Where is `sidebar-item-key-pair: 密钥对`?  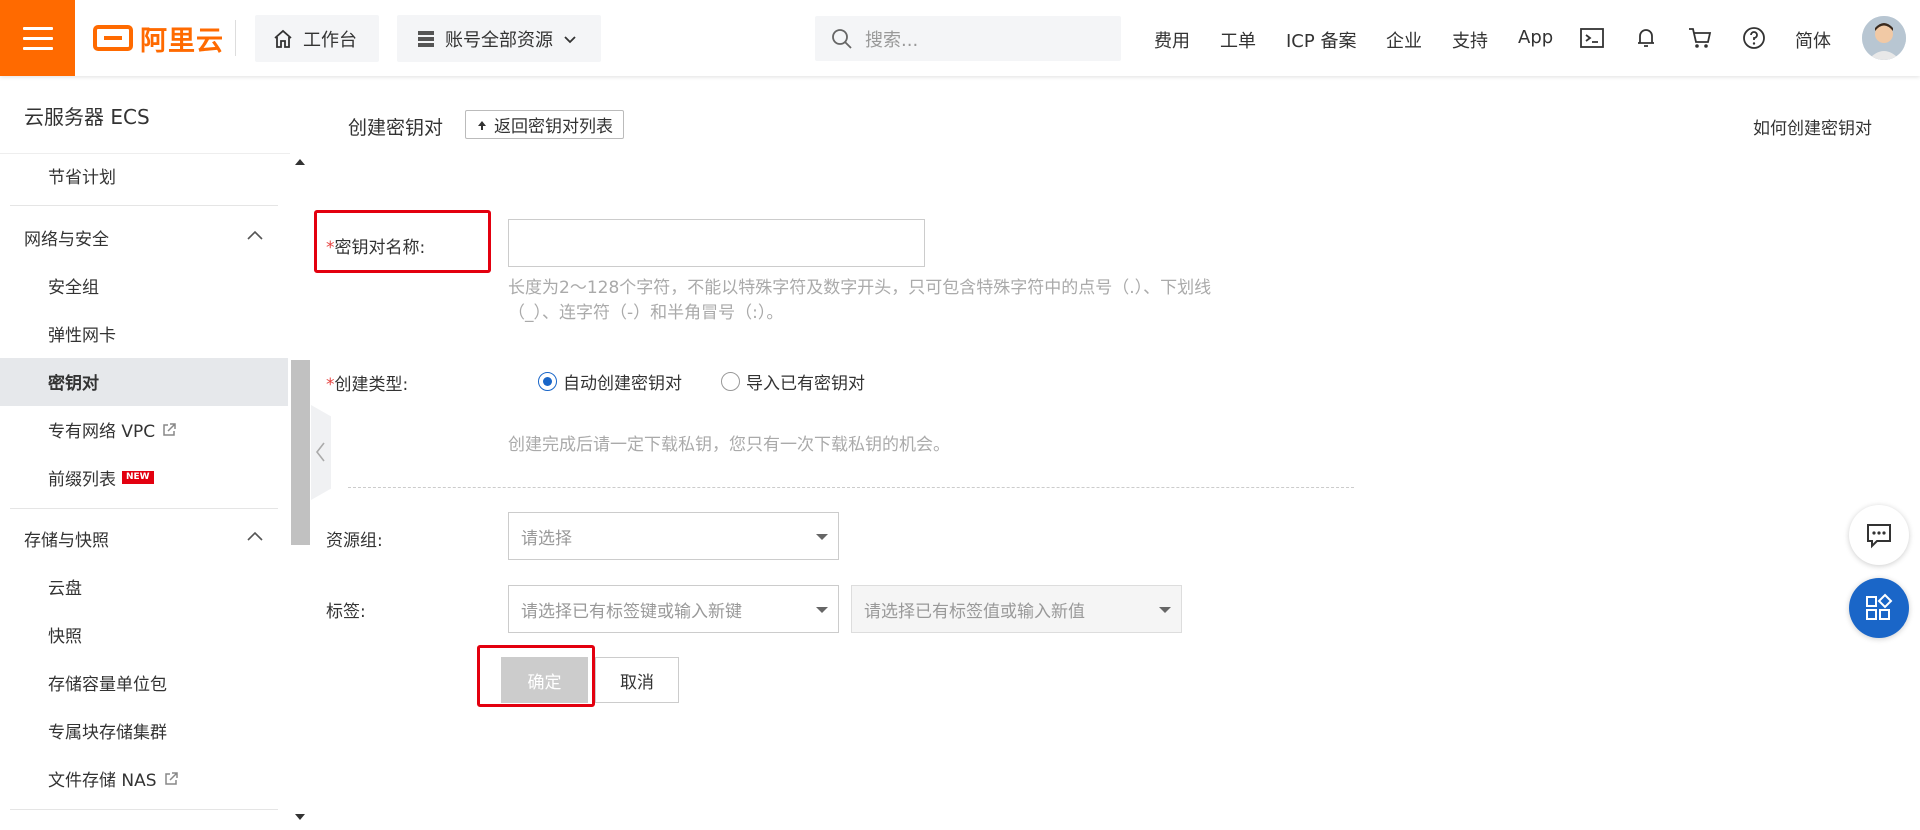 sidebar-item-key-pair: 密钥对 is located at coordinates (73, 381).